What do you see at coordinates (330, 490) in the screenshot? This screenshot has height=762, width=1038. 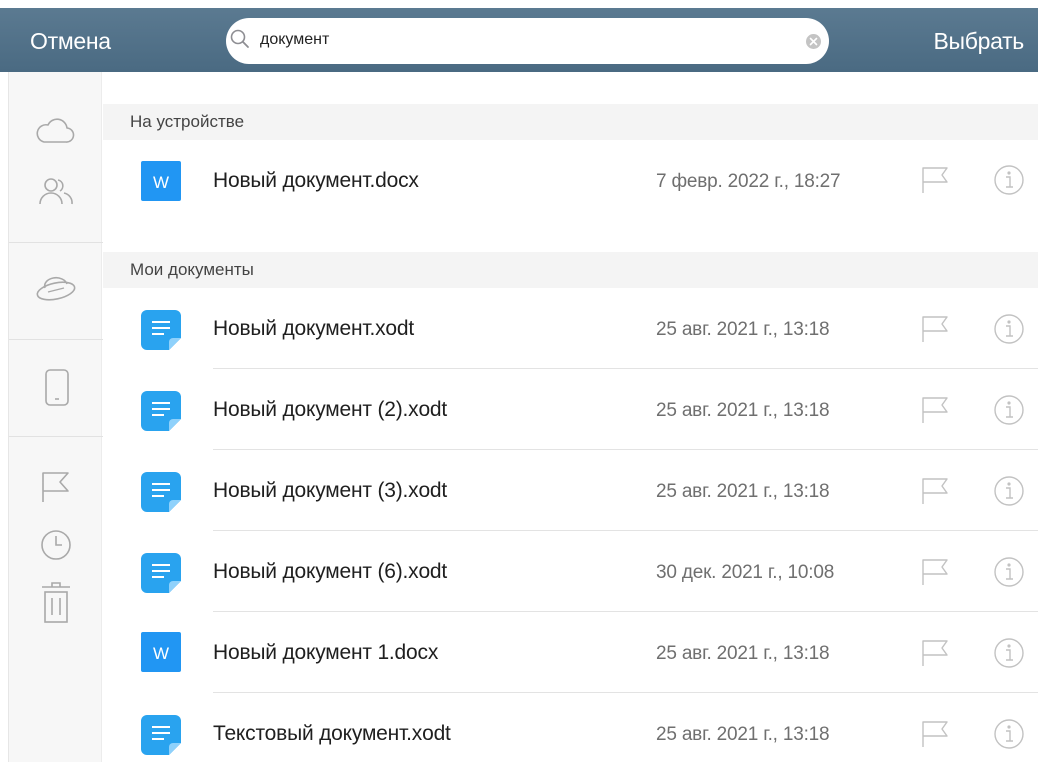 I see `file-name: Новый документ (3).xodt` at bounding box center [330, 490].